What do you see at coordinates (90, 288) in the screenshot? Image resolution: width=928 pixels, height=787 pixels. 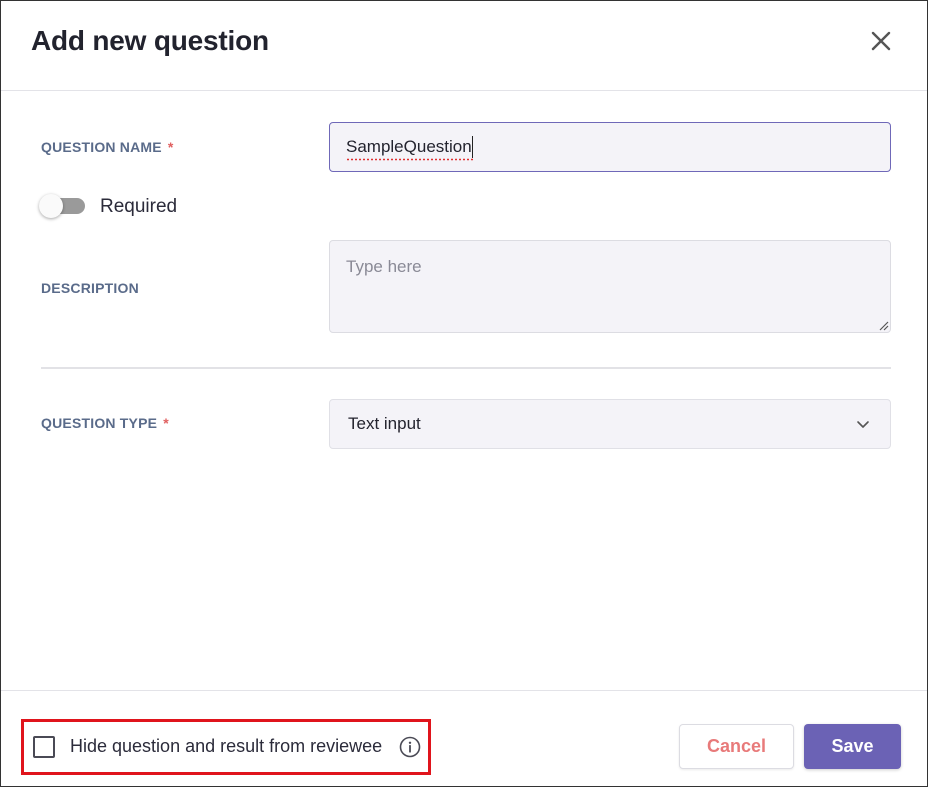 I see `description-label: DESCRIPTION` at bounding box center [90, 288].